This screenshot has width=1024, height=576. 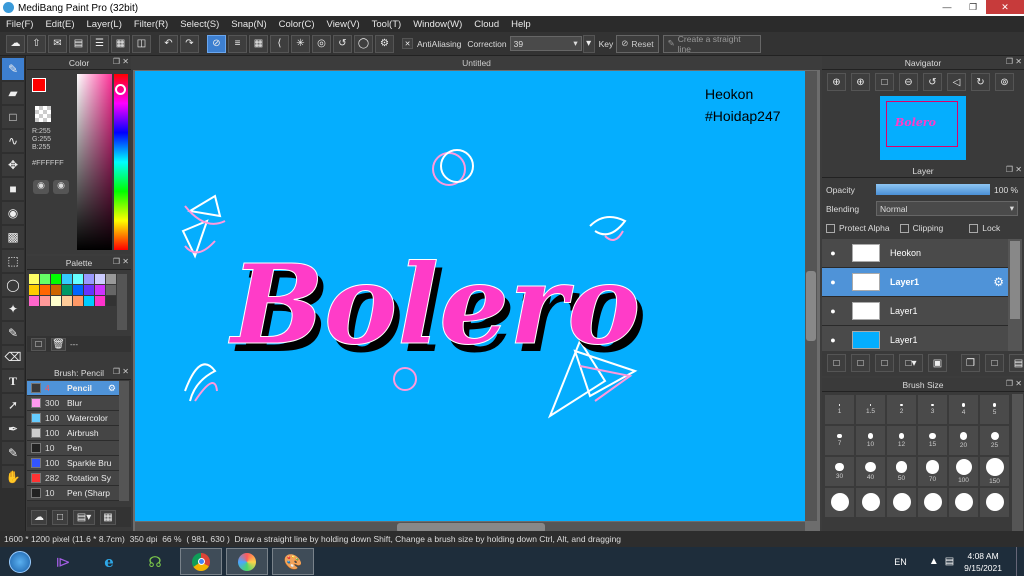 I want to click on brush-item: 282 Rotation Sy, so click(x=73, y=478).